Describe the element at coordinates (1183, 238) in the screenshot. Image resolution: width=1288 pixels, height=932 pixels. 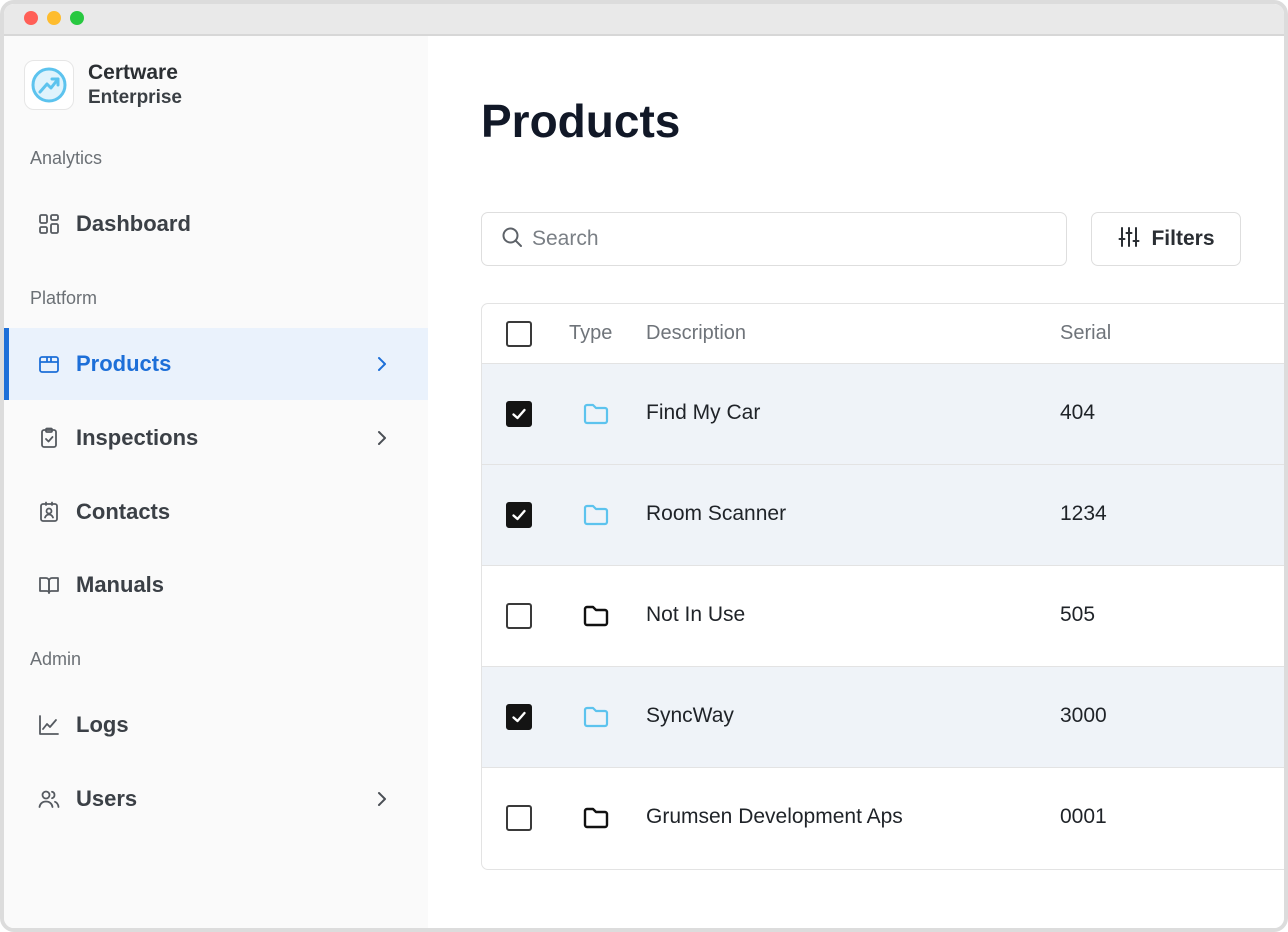
I see `filters-button-label: Filters` at that location.